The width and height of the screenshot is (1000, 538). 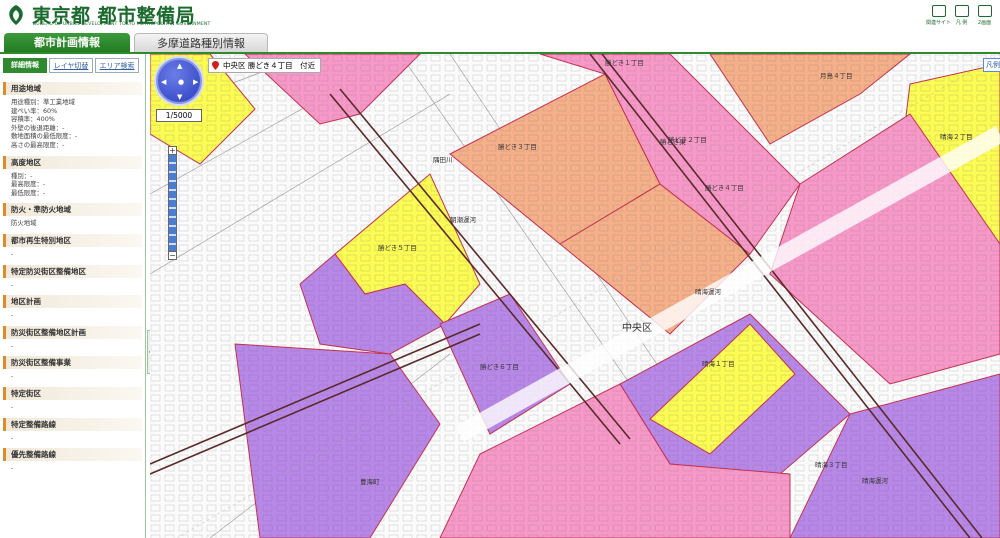 I want to click on pan-left-arrow-icon: ◀, so click(x=163, y=82).